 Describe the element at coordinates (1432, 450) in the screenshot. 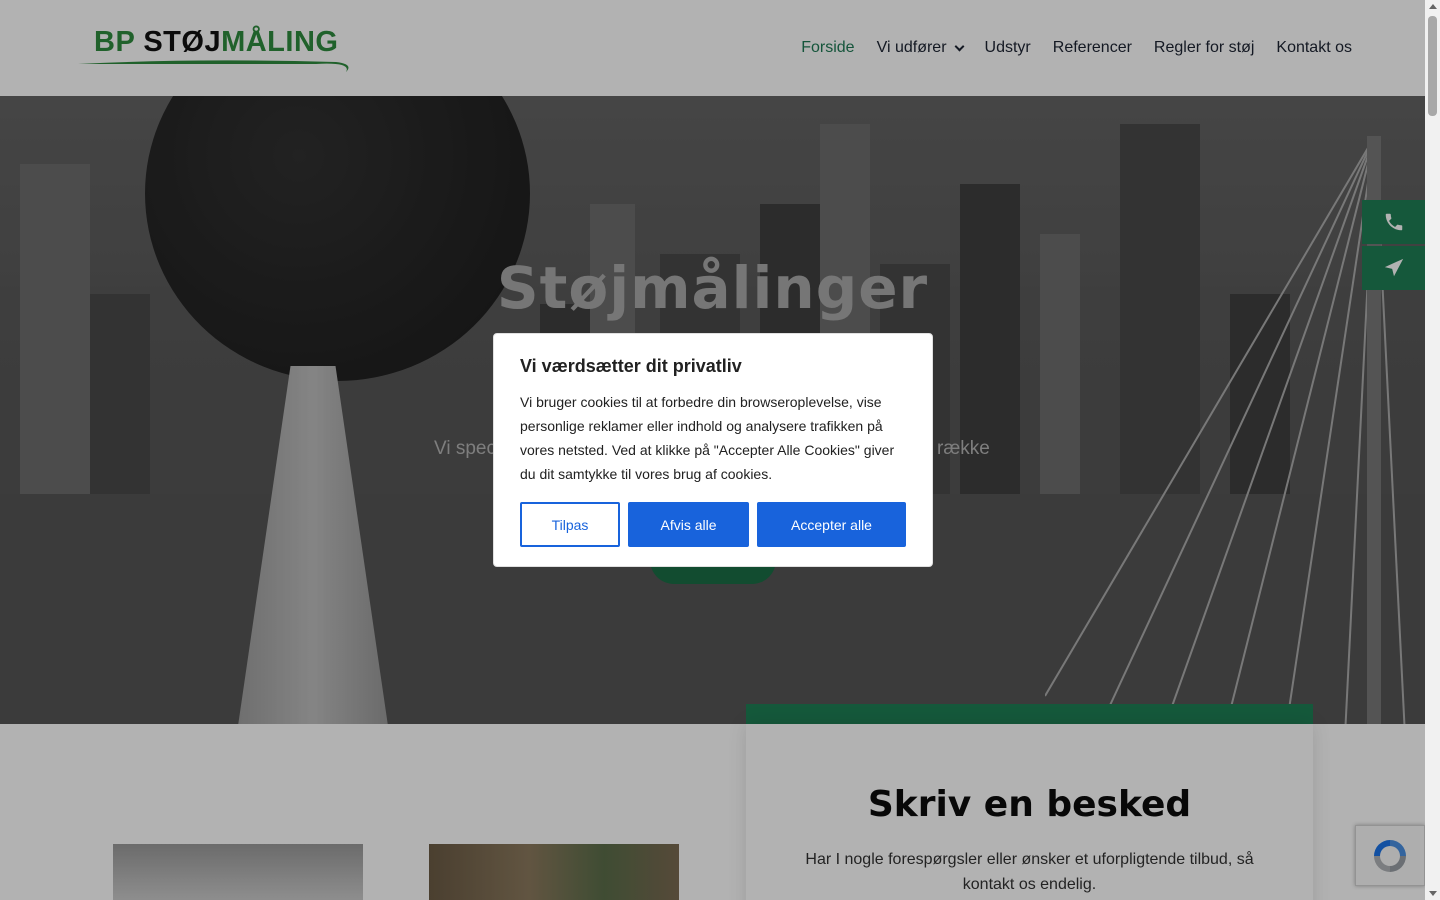

I see `page-scrollbar` at that location.